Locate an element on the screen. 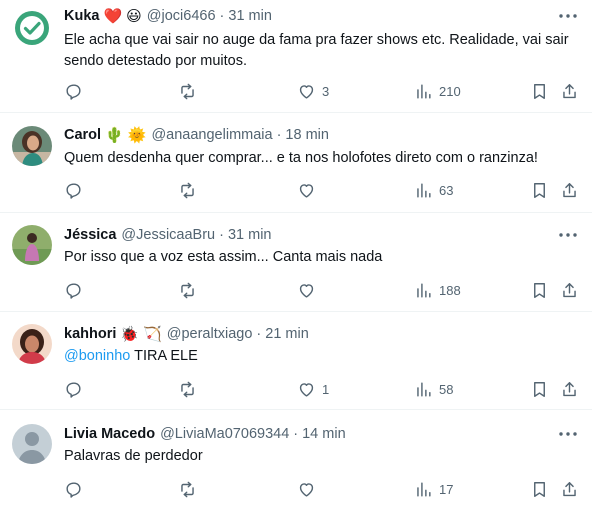  display-name: kahhori is located at coordinates (90, 334).